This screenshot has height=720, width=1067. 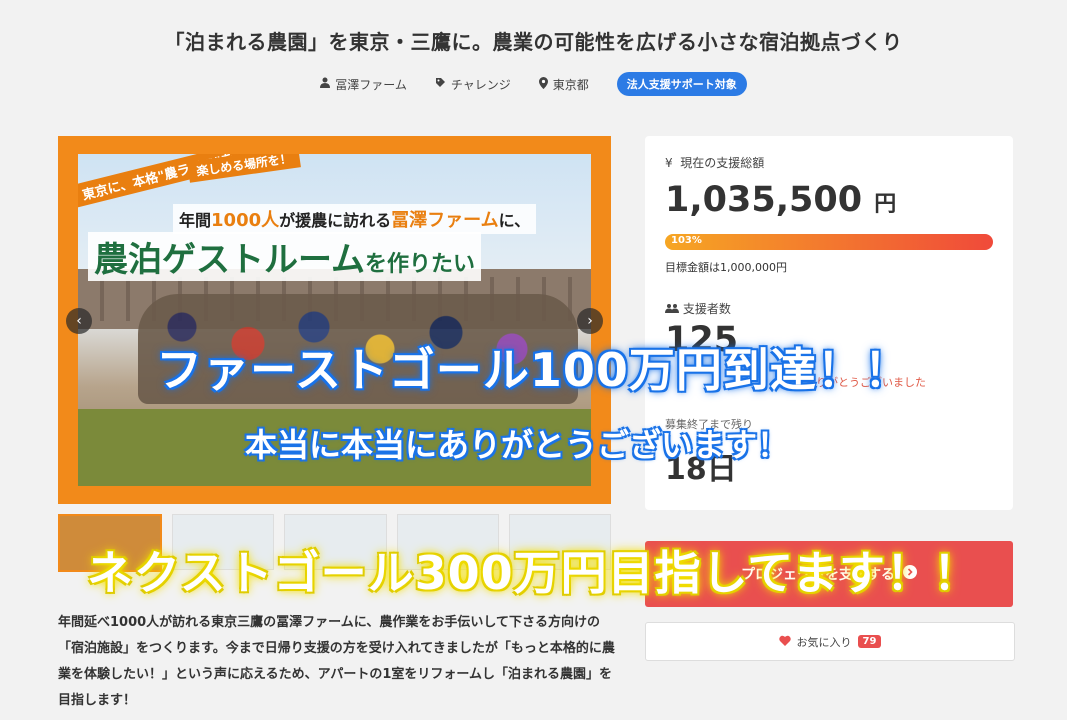 What do you see at coordinates (570, 84) in the screenshot?
I see `location-name: 東京都` at bounding box center [570, 84].